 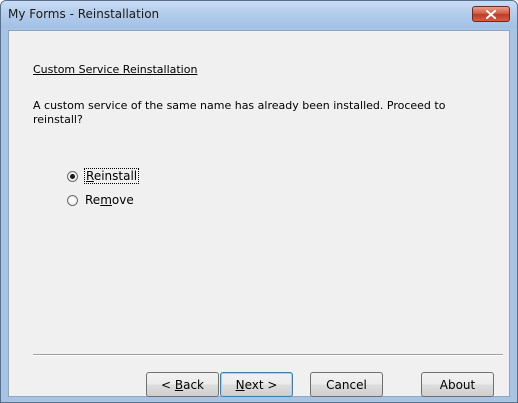 I want to click on back-button-label: < Back, so click(x=182, y=384).